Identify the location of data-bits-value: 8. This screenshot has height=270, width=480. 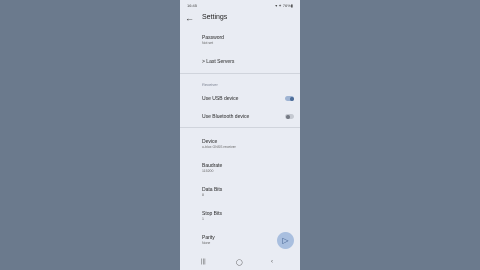
(203, 195).